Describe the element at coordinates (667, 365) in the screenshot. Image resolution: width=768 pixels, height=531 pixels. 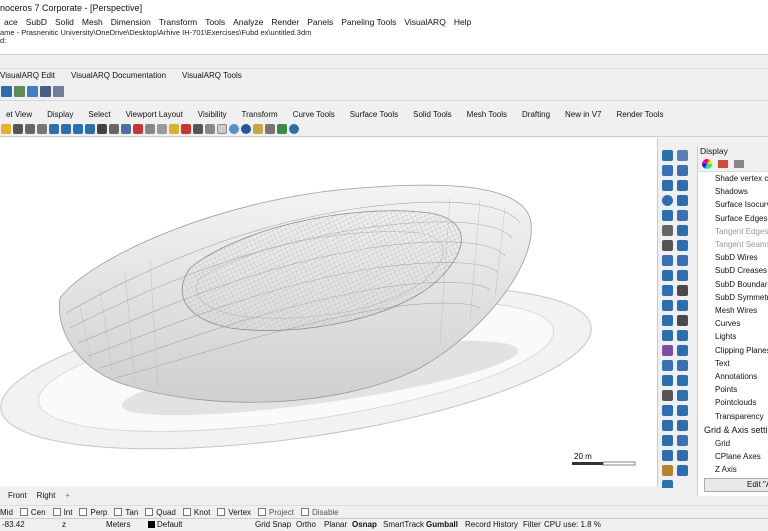
I see `dimension-icon` at that location.